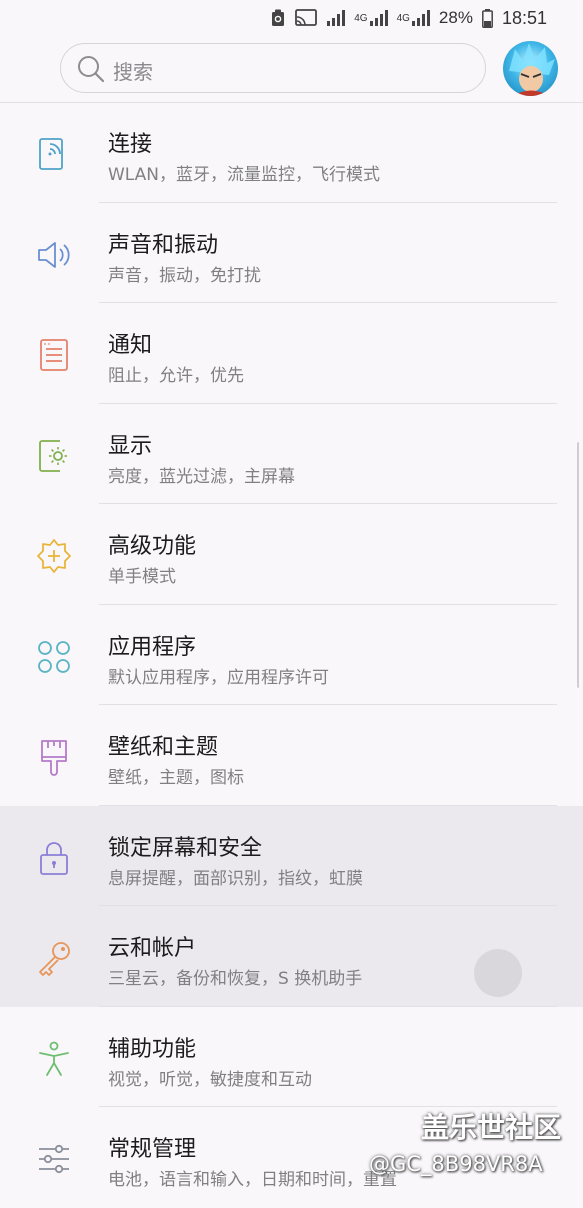  Describe the element at coordinates (142, 577) in the screenshot. I see `settings-item-subtitle: 单手模式` at that location.